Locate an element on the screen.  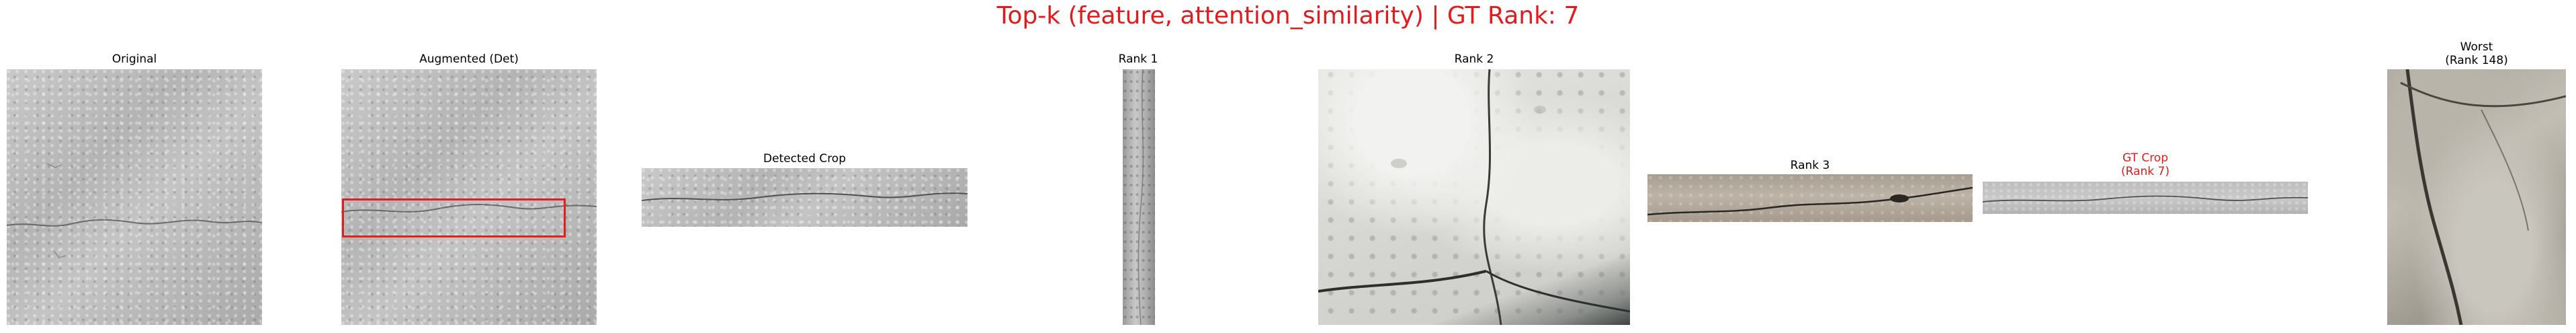
panel-title-rank2: Rank 2 is located at coordinates (1474, 59).